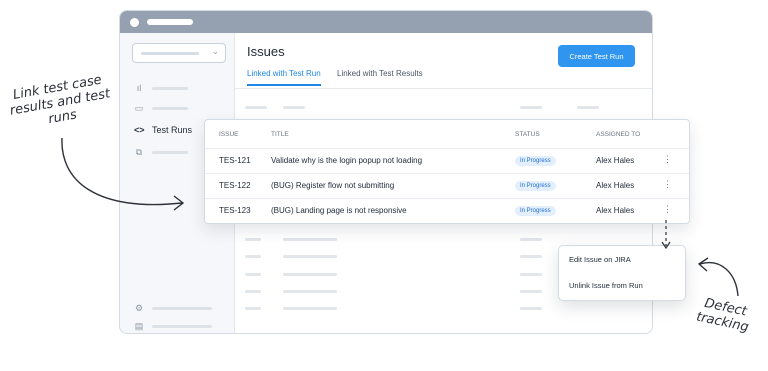 The image size is (768, 371). I want to click on code-brackets-icon: <>, so click(139, 130).